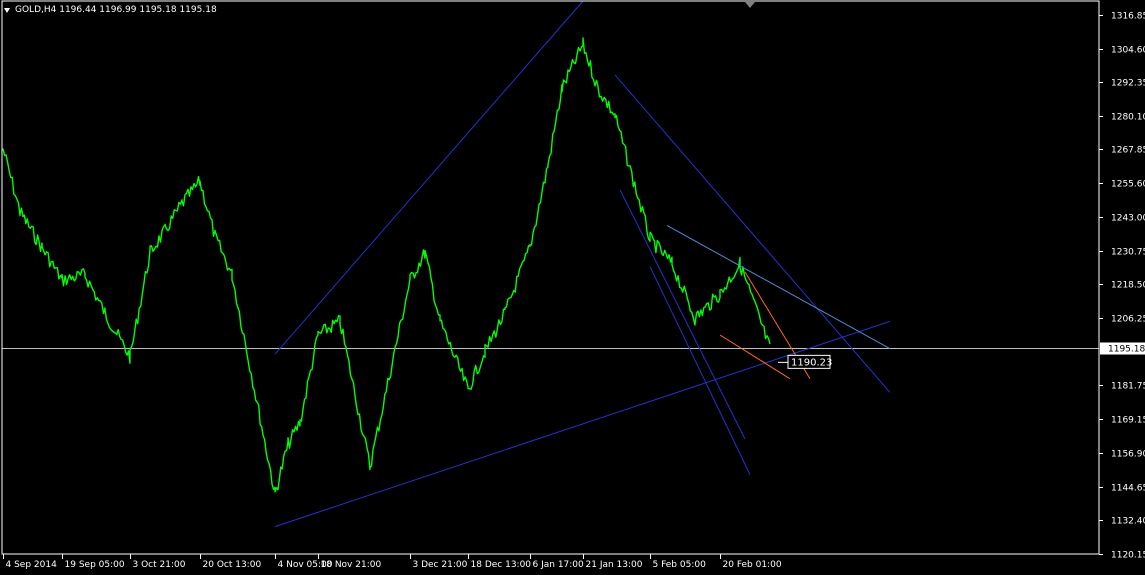 The height and width of the screenshot is (575, 1145). I want to click on x-tick-label: 19 Sep 05:00, so click(95, 565).